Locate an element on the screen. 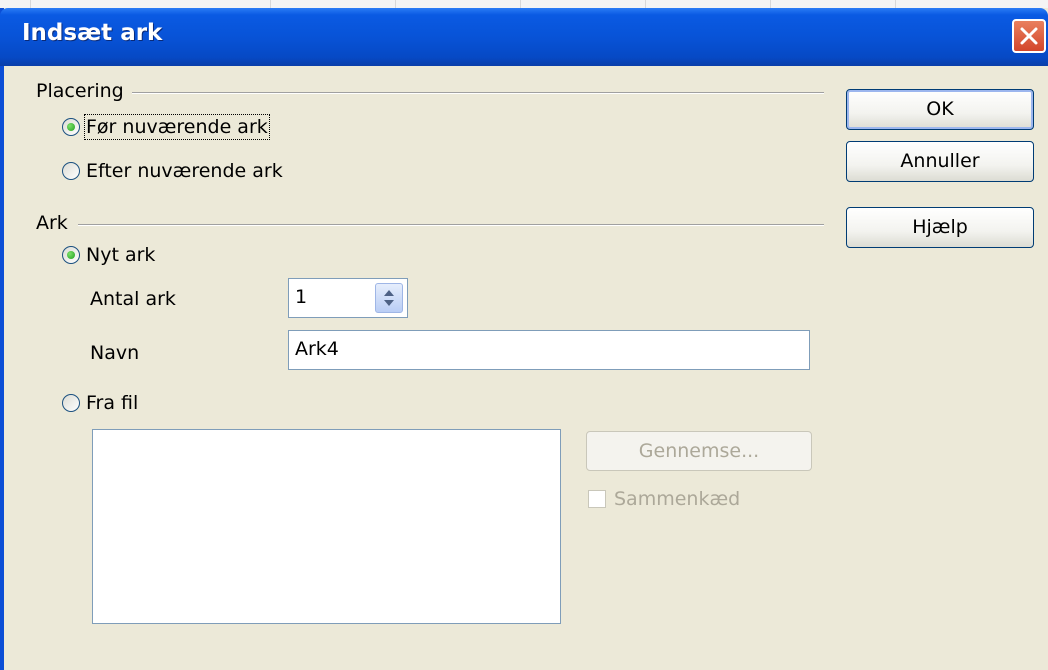  sheet-count-field: 1 is located at coordinates (348, 298).